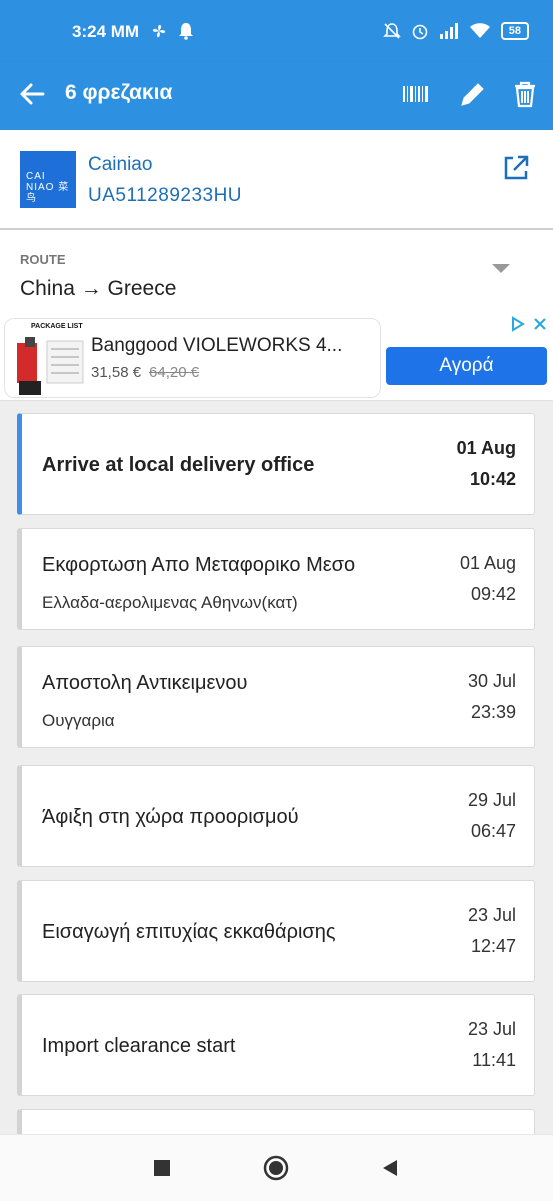  What do you see at coordinates (165, 196) in the screenshot?
I see `tracking-number: UA511289233HU` at bounding box center [165, 196].